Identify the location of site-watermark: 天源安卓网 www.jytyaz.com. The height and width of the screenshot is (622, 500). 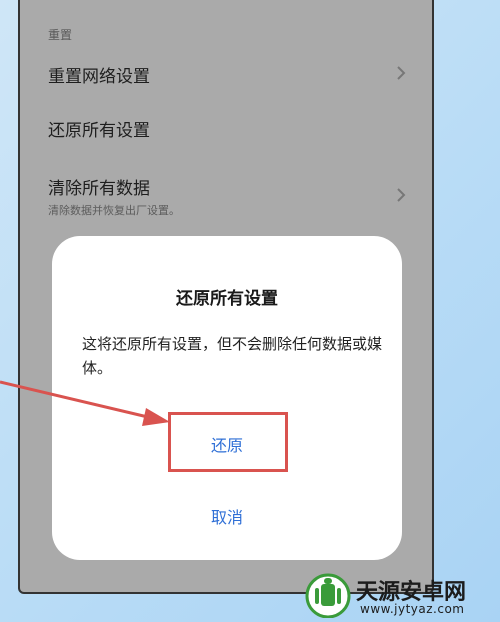
(398, 595).